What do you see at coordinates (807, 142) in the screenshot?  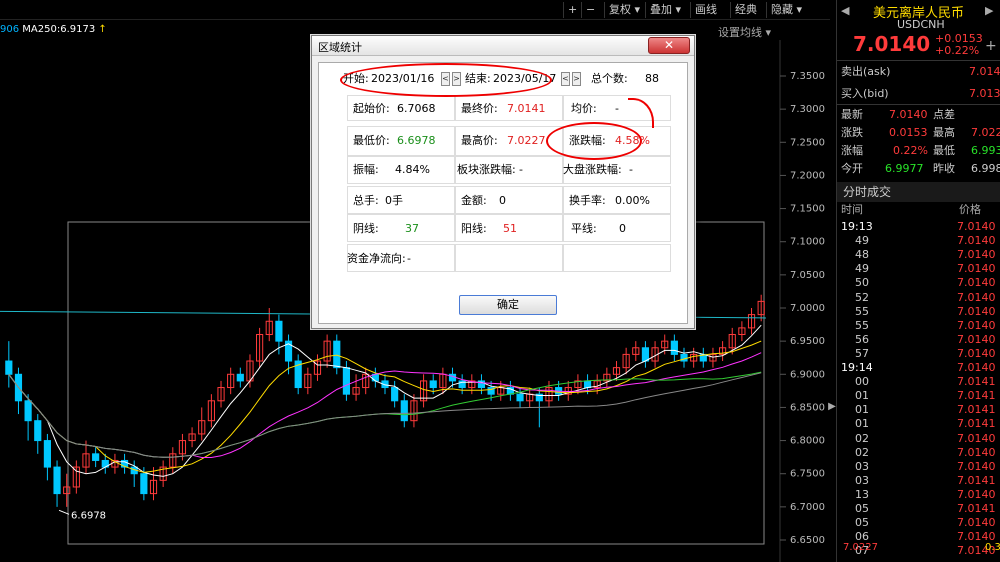 I see `y-tick-label: 7.2500` at bounding box center [807, 142].